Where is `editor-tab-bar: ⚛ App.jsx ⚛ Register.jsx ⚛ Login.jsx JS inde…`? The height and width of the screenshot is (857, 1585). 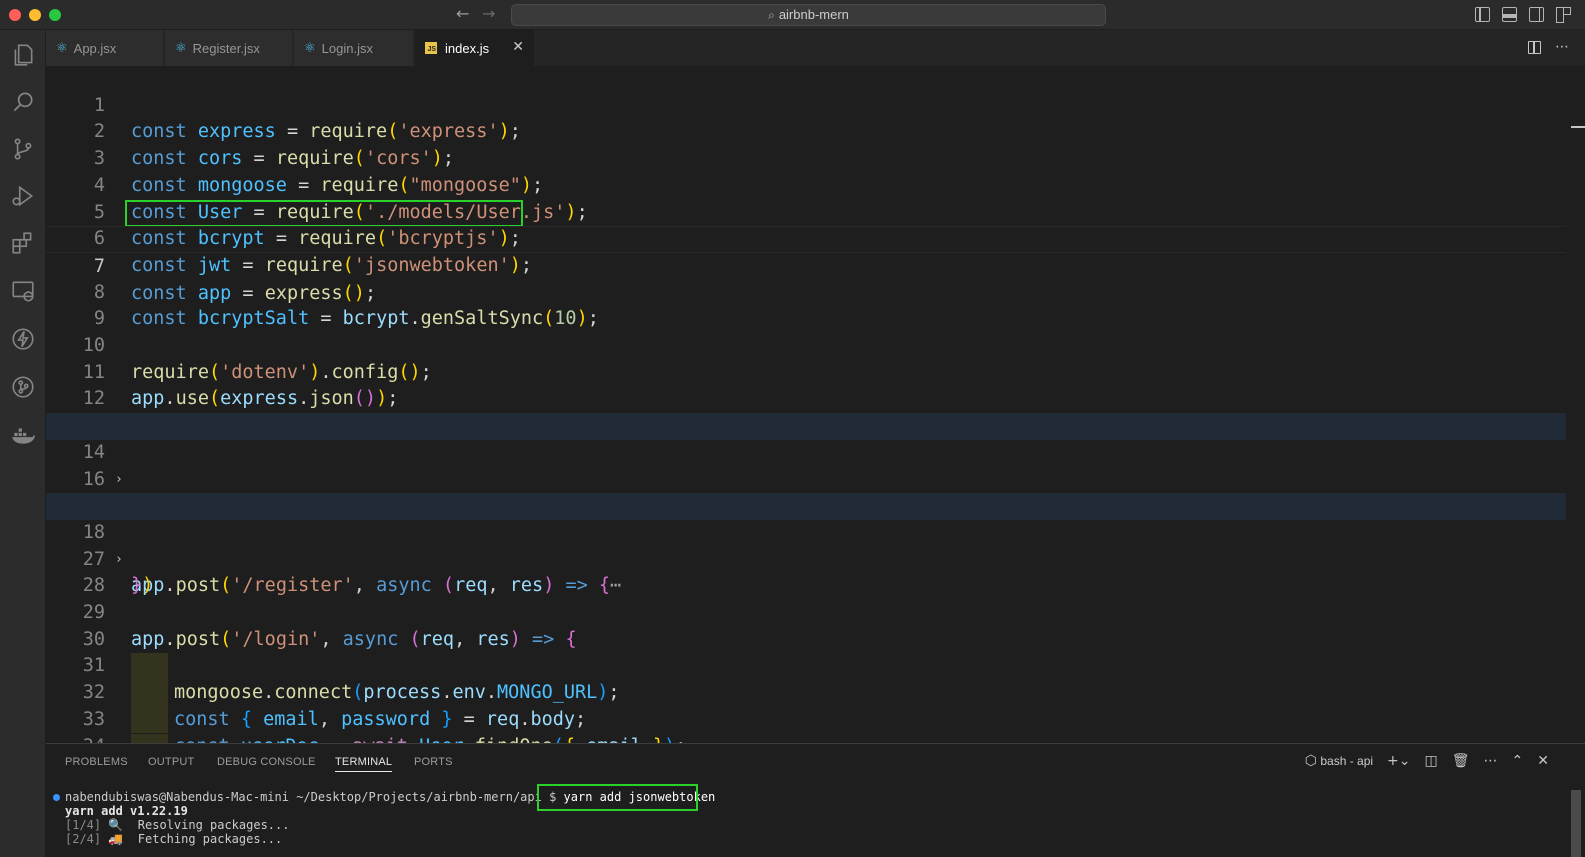 editor-tab-bar: ⚛ App.jsx ⚛ Register.jsx ⚛ Login.jsx JS inde… is located at coordinates (815, 48).